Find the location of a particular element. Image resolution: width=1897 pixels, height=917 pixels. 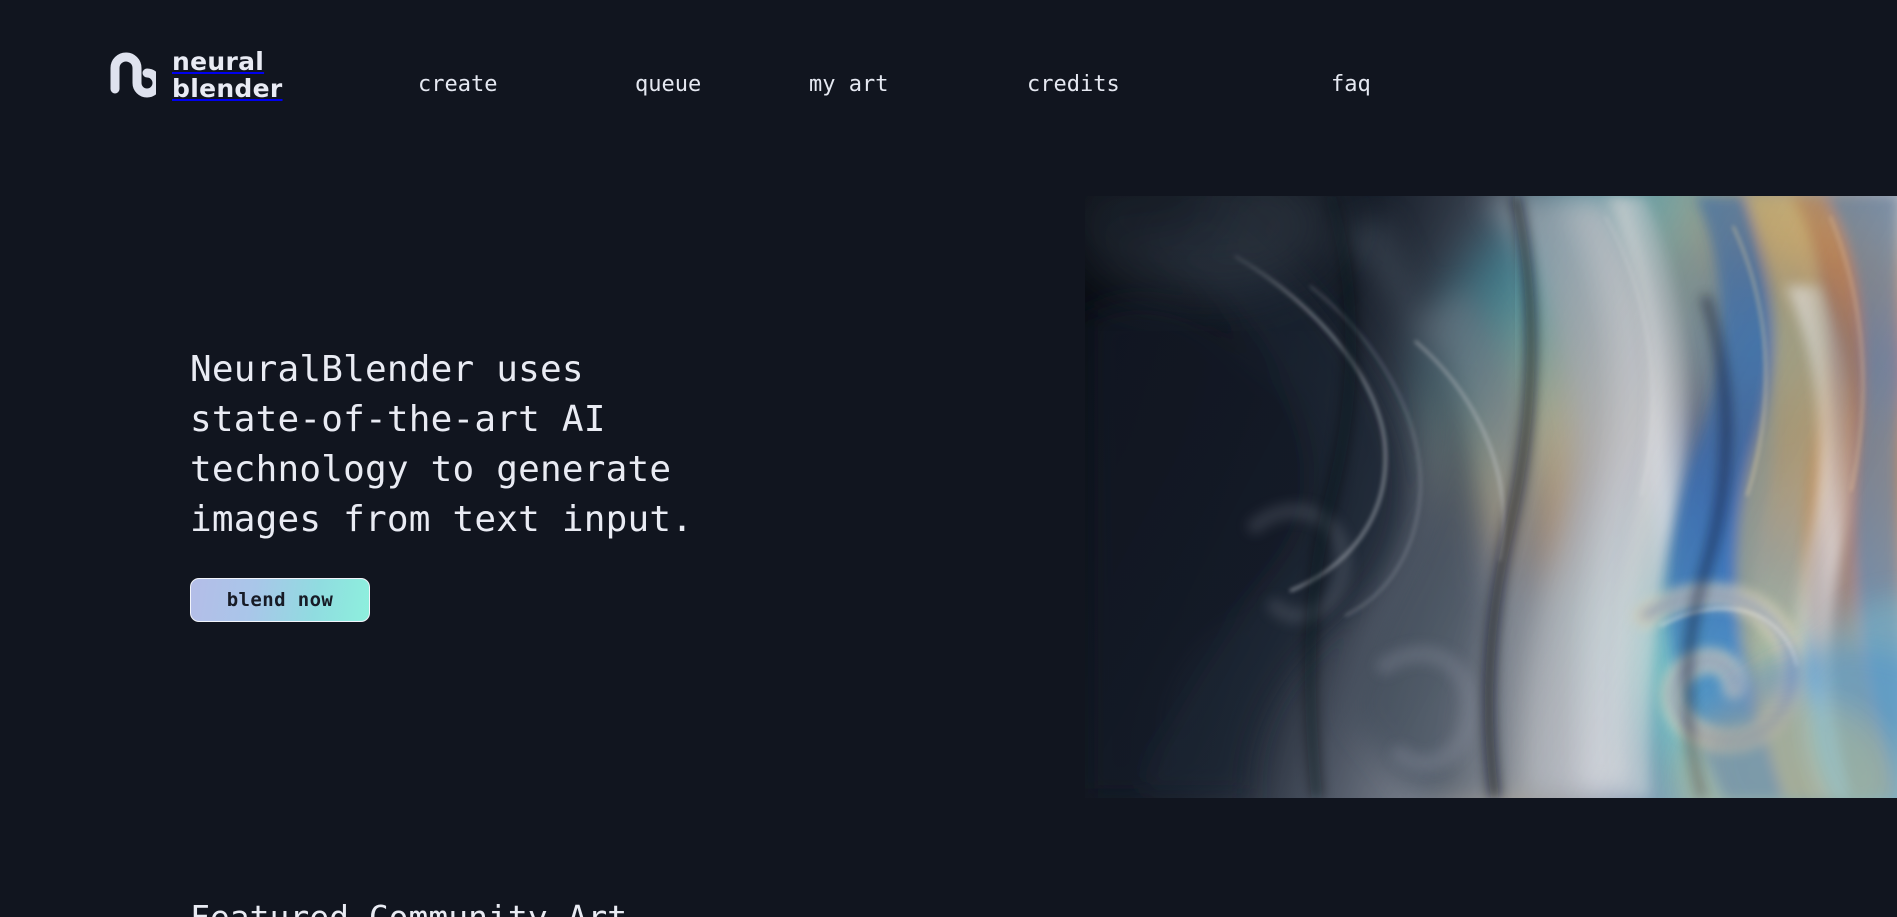

featured-section-title: Featured Community Art is located at coordinates (640, 907).